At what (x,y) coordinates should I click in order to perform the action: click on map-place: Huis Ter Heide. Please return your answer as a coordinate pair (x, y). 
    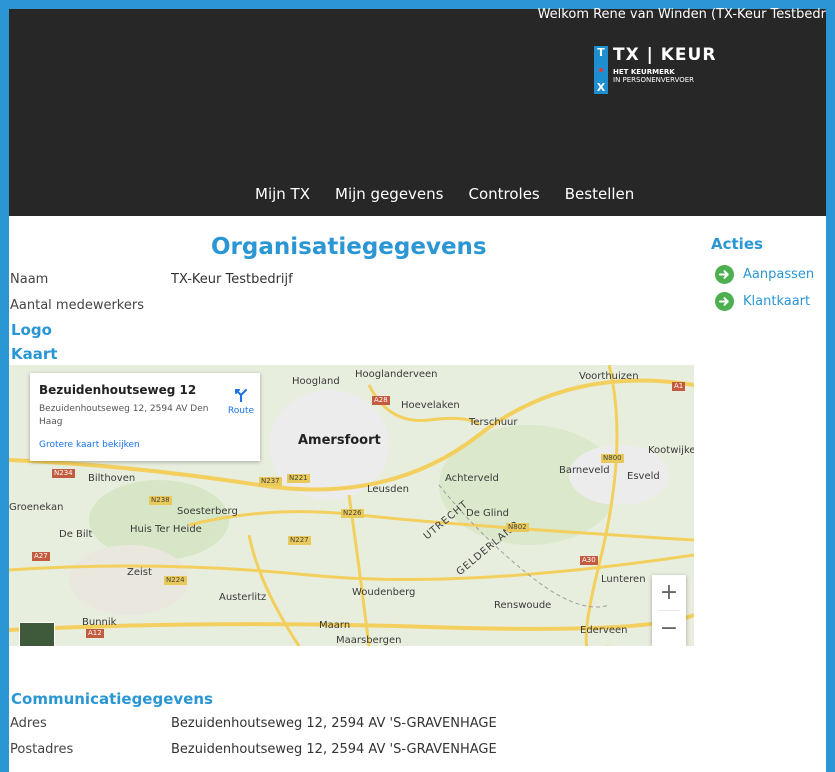
    Looking at the image, I should click on (166, 529).